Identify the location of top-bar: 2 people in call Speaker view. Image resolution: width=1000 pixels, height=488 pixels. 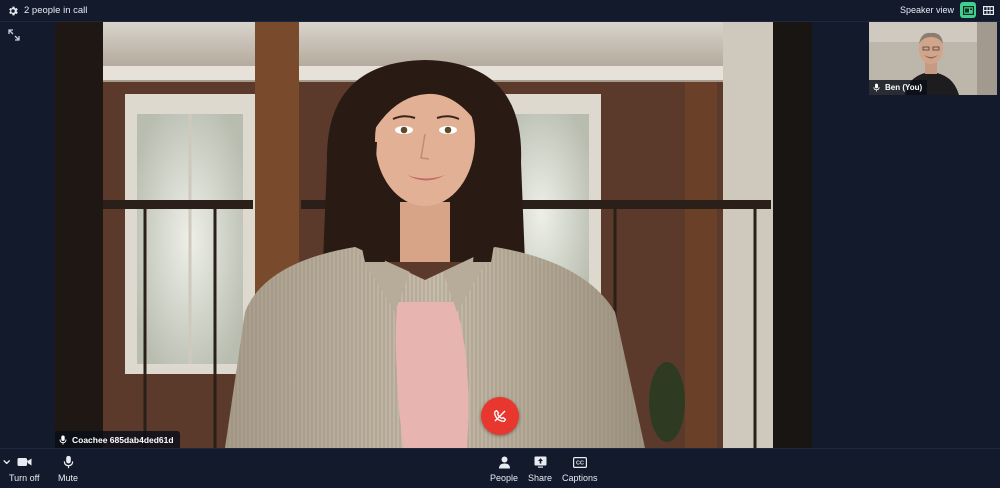
(500, 11).